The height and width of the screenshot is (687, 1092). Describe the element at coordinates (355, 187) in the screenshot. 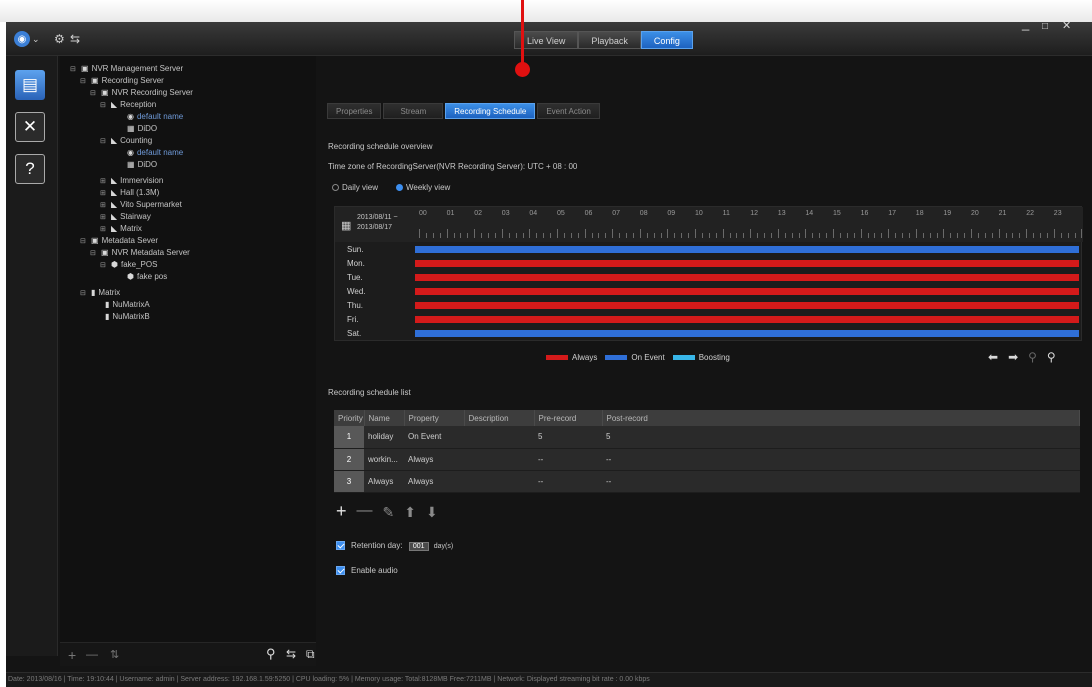

I see `daily-view-option: Daily view` at that location.